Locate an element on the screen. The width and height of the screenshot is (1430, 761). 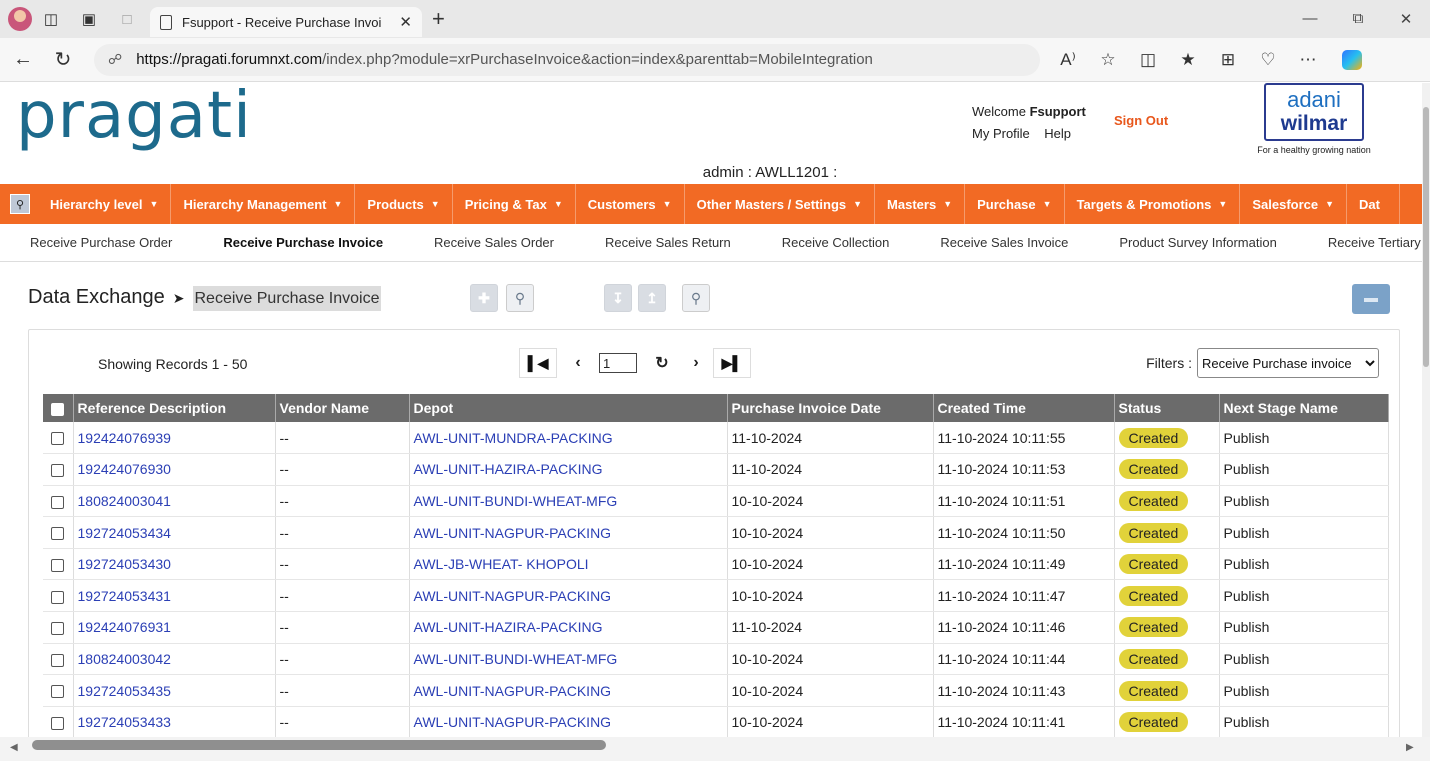
menu-hierarchy-level: Hierarchy level is located at coordinates (105, 204).